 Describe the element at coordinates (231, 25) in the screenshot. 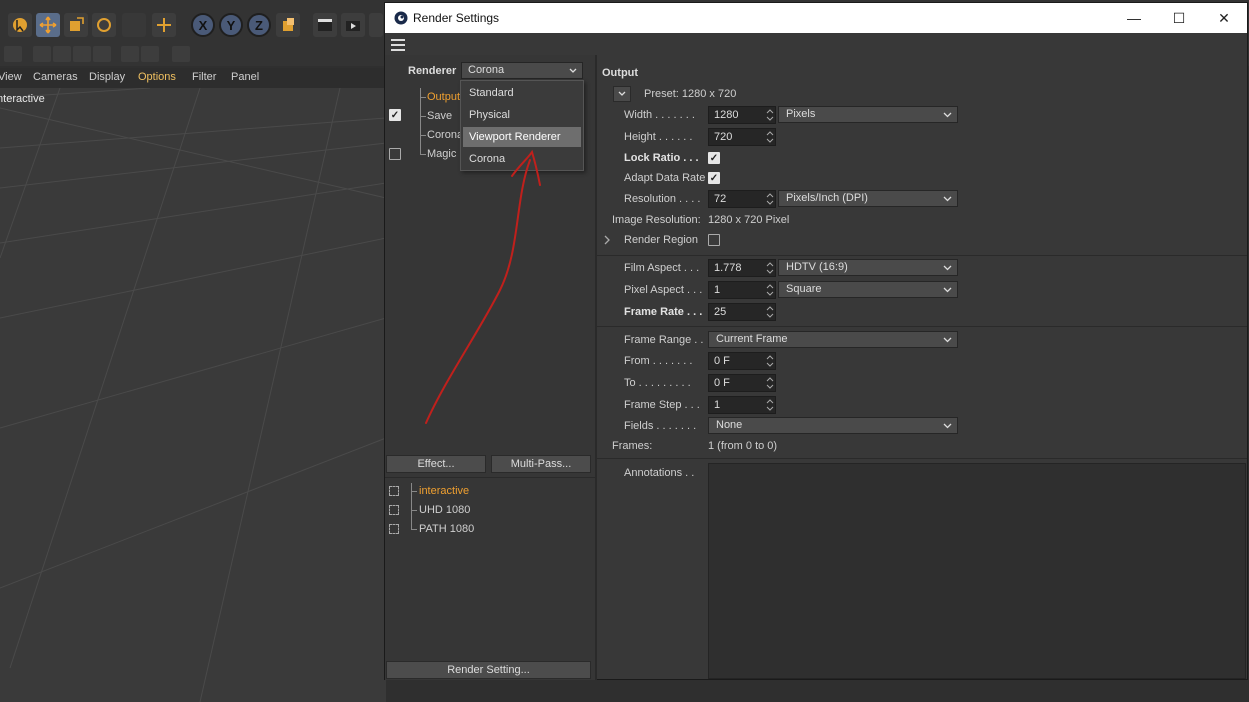

I see `y-axis-lock-button: Y` at that location.